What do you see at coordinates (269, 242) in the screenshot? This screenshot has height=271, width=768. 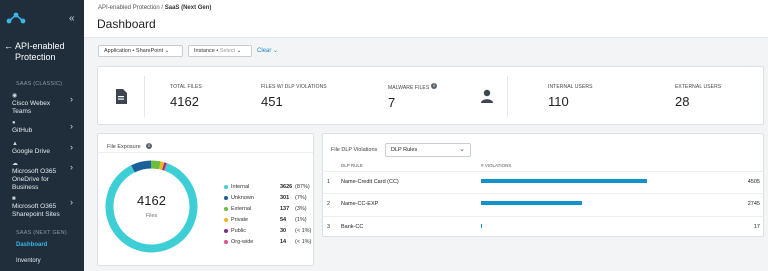 I see `legend-item-org-wide: Org-wide 14 (< 1%)` at bounding box center [269, 242].